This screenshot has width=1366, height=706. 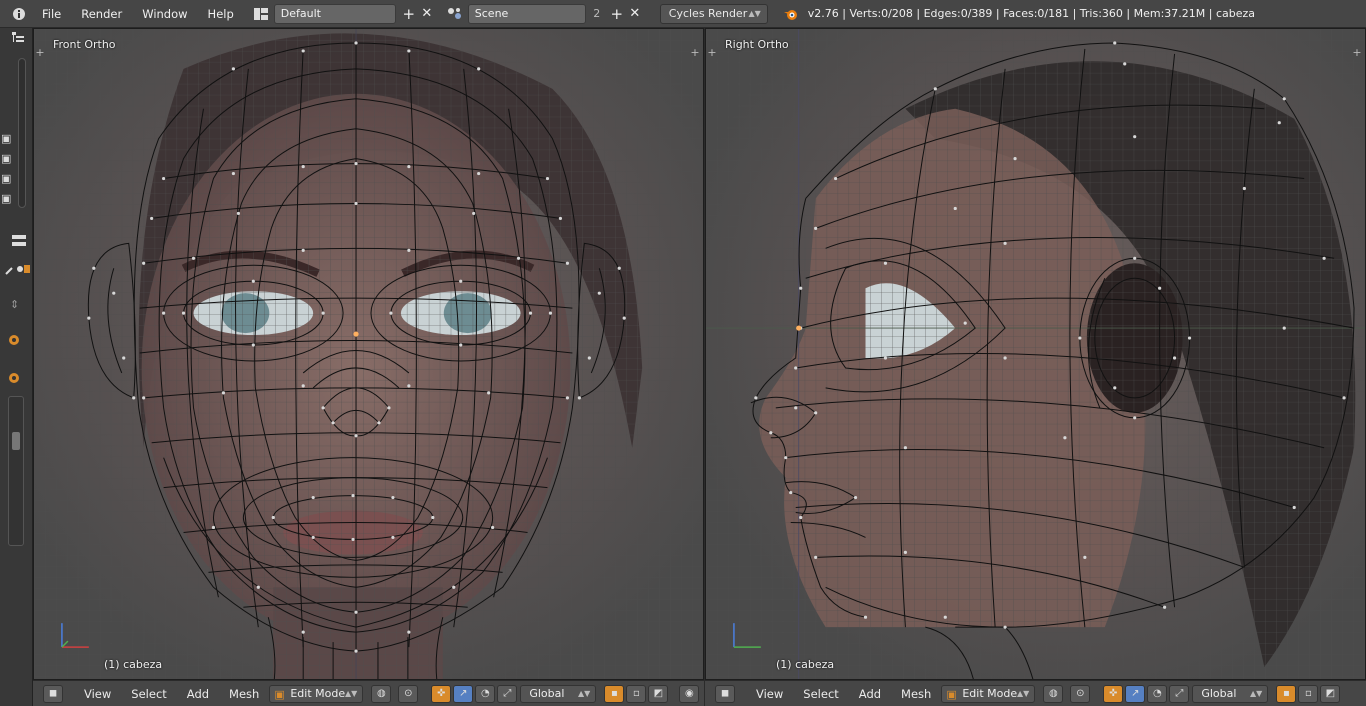 I want to click on properties-icon, so click(x=19, y=242).